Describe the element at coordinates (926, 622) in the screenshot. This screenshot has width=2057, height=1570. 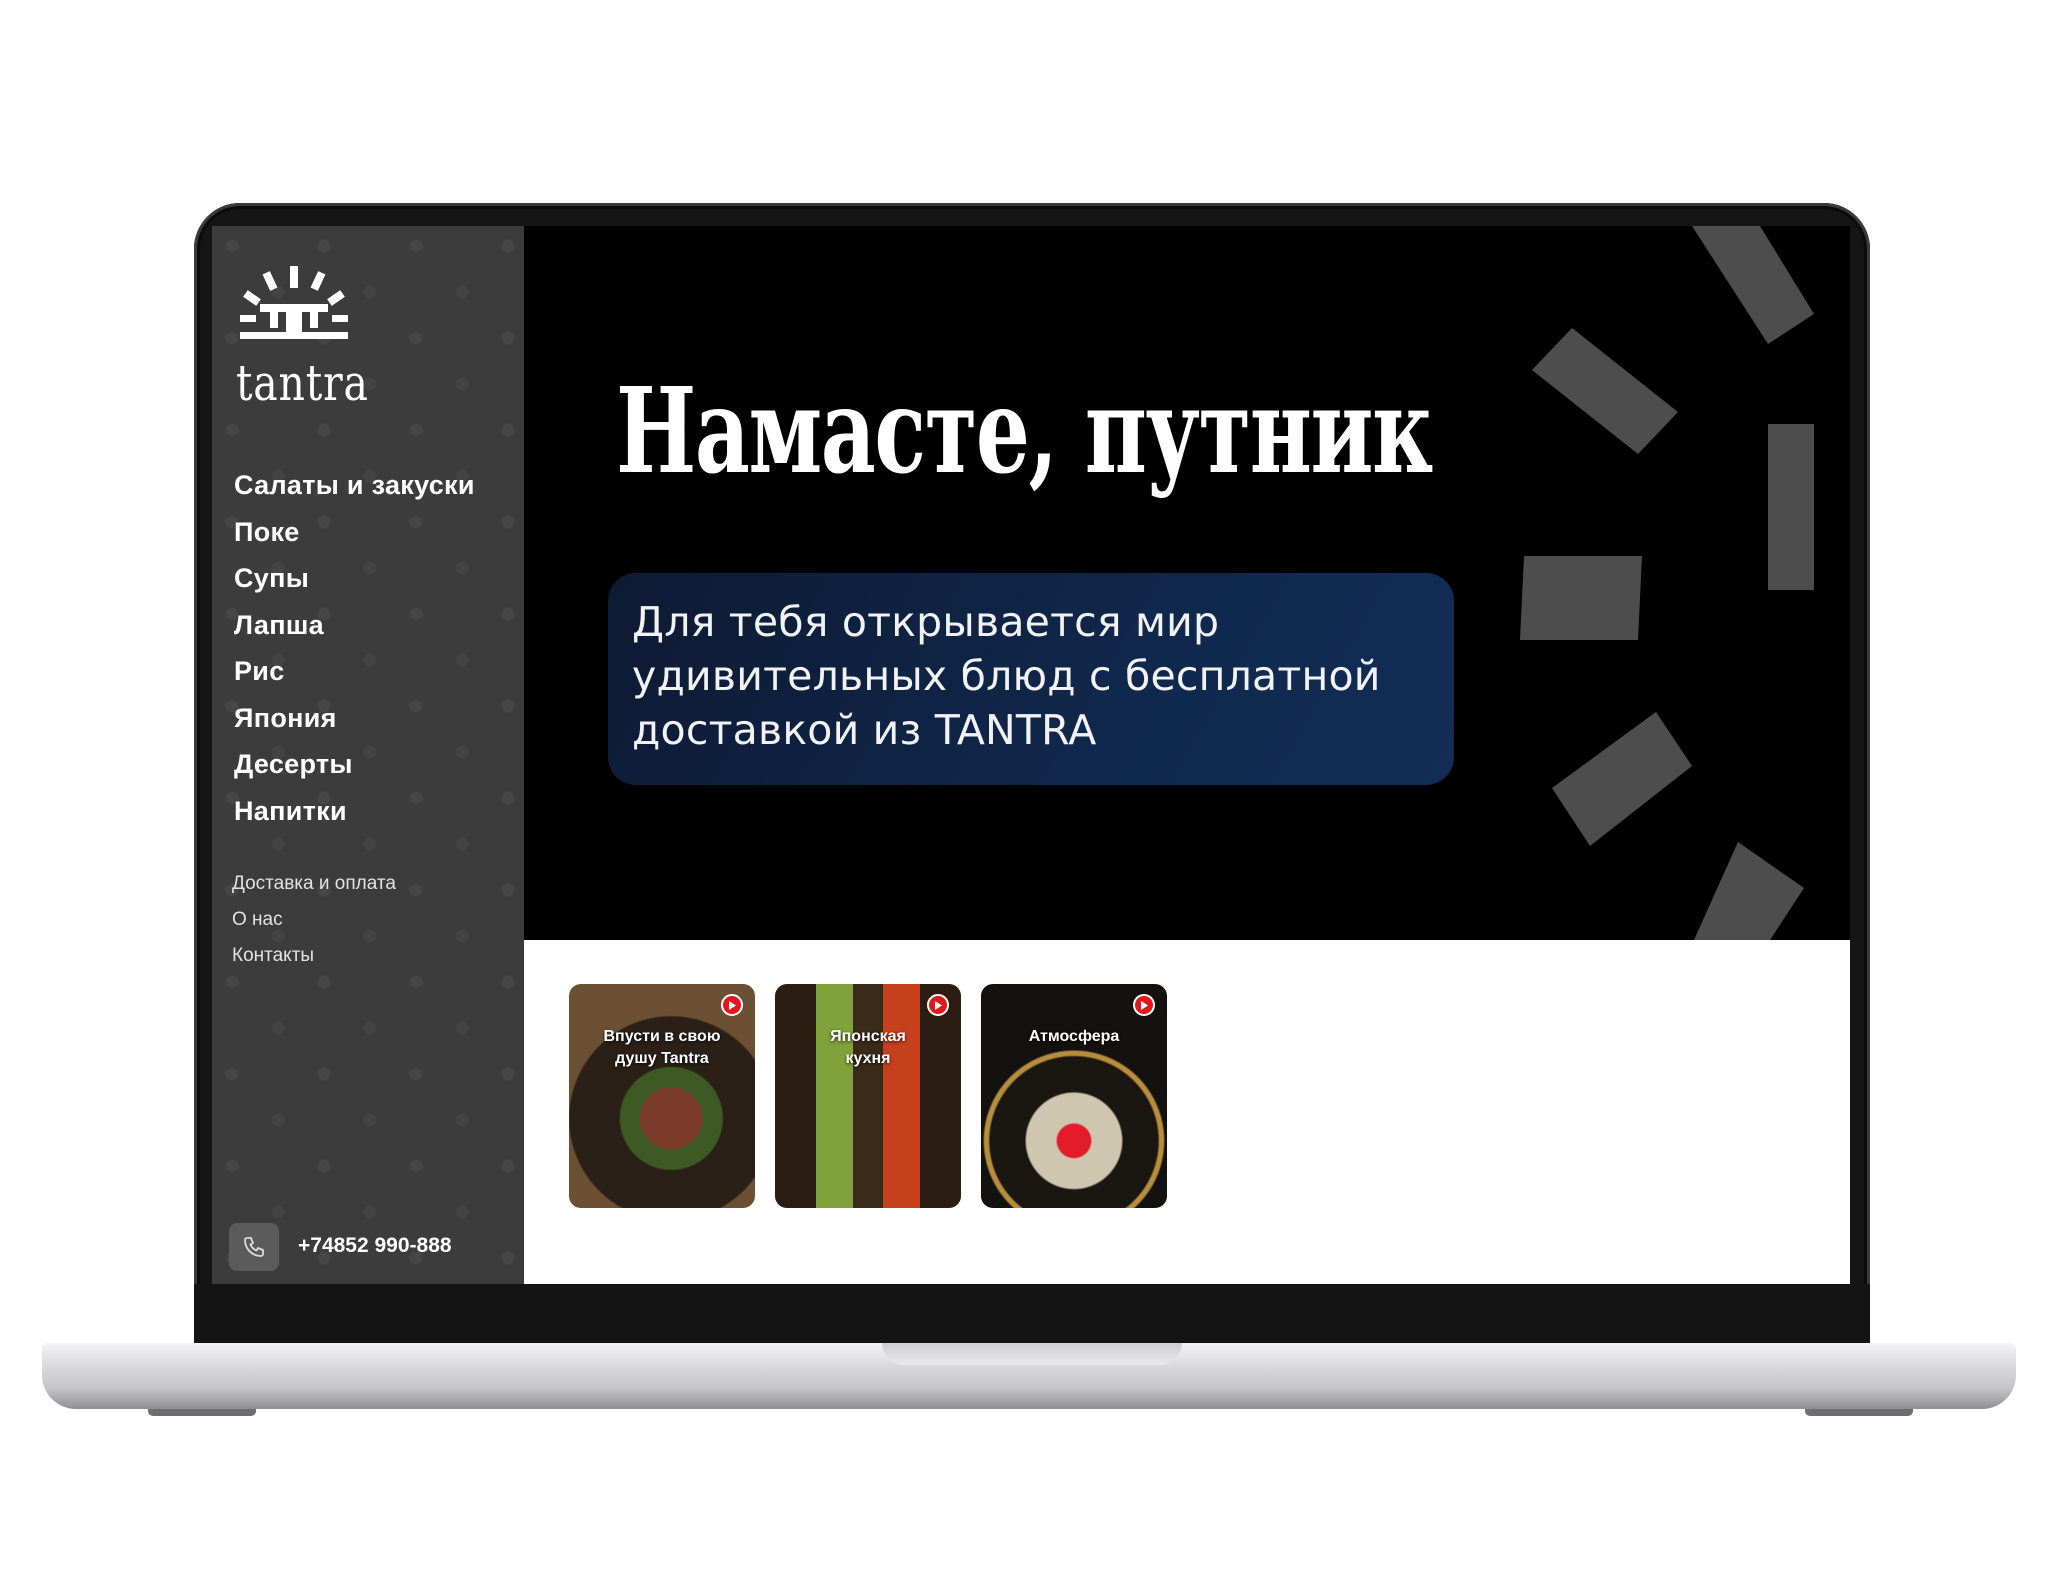
I see `hero-subtitle-line-1: Для тебя открывается мир` at that location.